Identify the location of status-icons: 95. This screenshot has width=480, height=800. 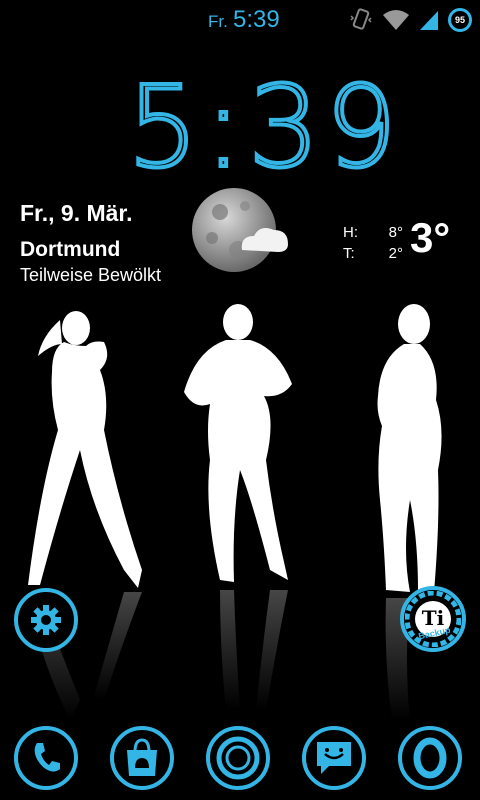
(410, 20).